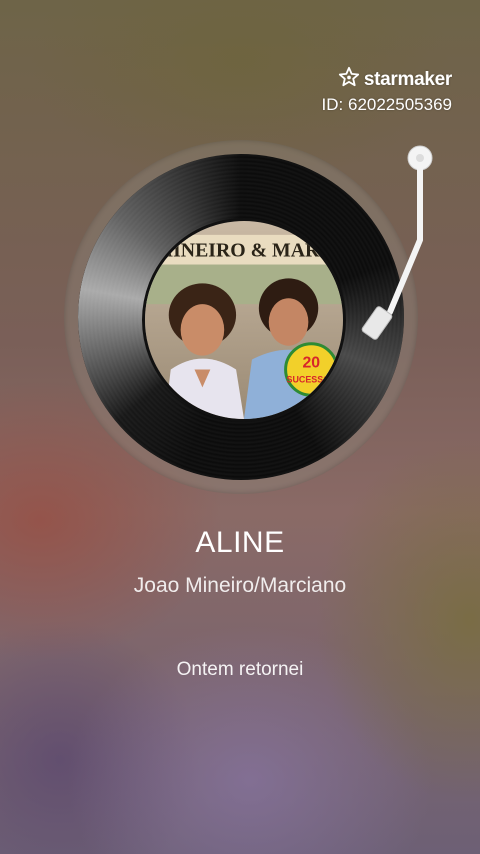 This screenshot has height=854, width=480. What do you see at coordinates (240, 669) in the screenshot?
I see `lyric-line: Ontem retornei` at bounding box center [240, 669].